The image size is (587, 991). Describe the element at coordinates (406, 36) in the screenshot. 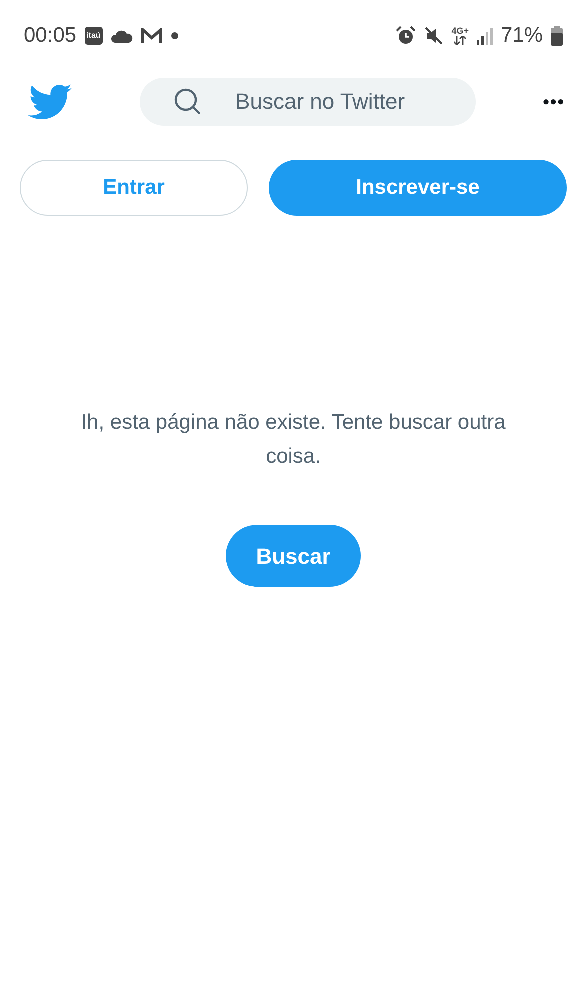

I see `alarm-icon` at that location.